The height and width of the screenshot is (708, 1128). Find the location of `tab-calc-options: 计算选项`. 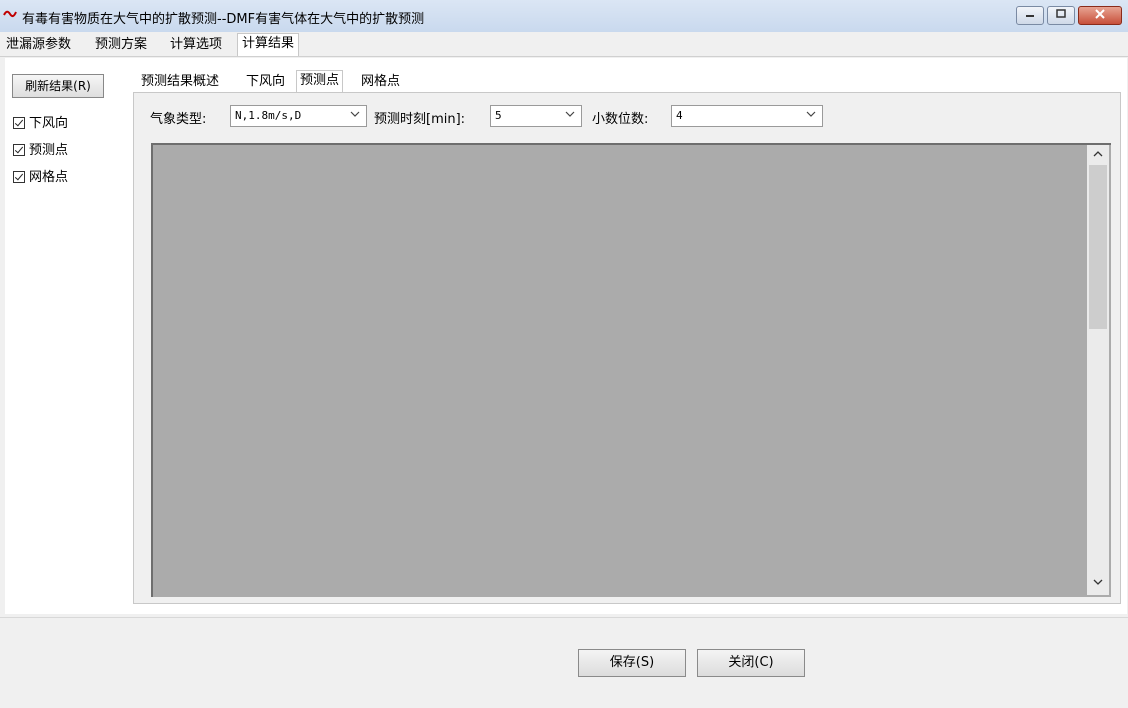

tab-calc-options: 计算选项 is located at coordinates (196, 45).